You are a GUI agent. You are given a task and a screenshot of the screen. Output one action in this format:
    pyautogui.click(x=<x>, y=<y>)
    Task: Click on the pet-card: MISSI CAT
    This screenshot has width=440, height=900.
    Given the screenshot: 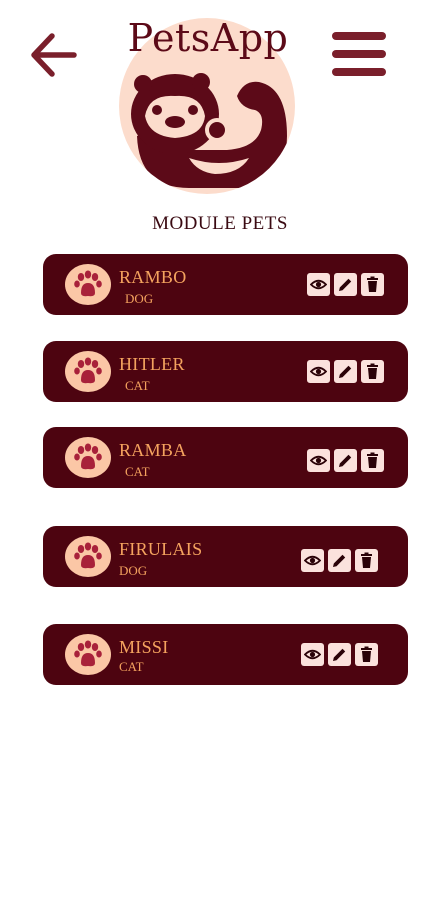 What is the action you would take?
    pyautogui.click(x=225, y=654)
    